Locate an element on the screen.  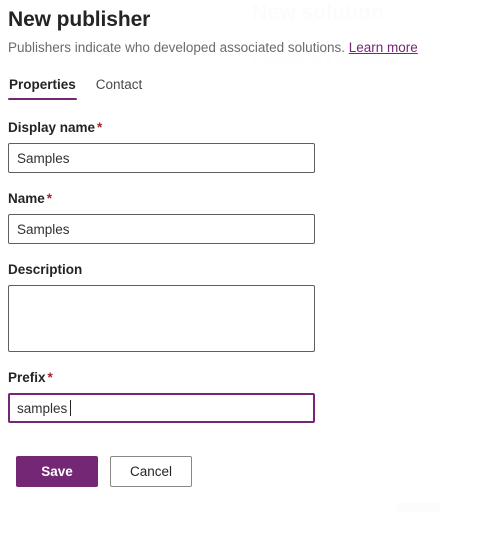
name-label: Name * is located at coordinates (250, 199).